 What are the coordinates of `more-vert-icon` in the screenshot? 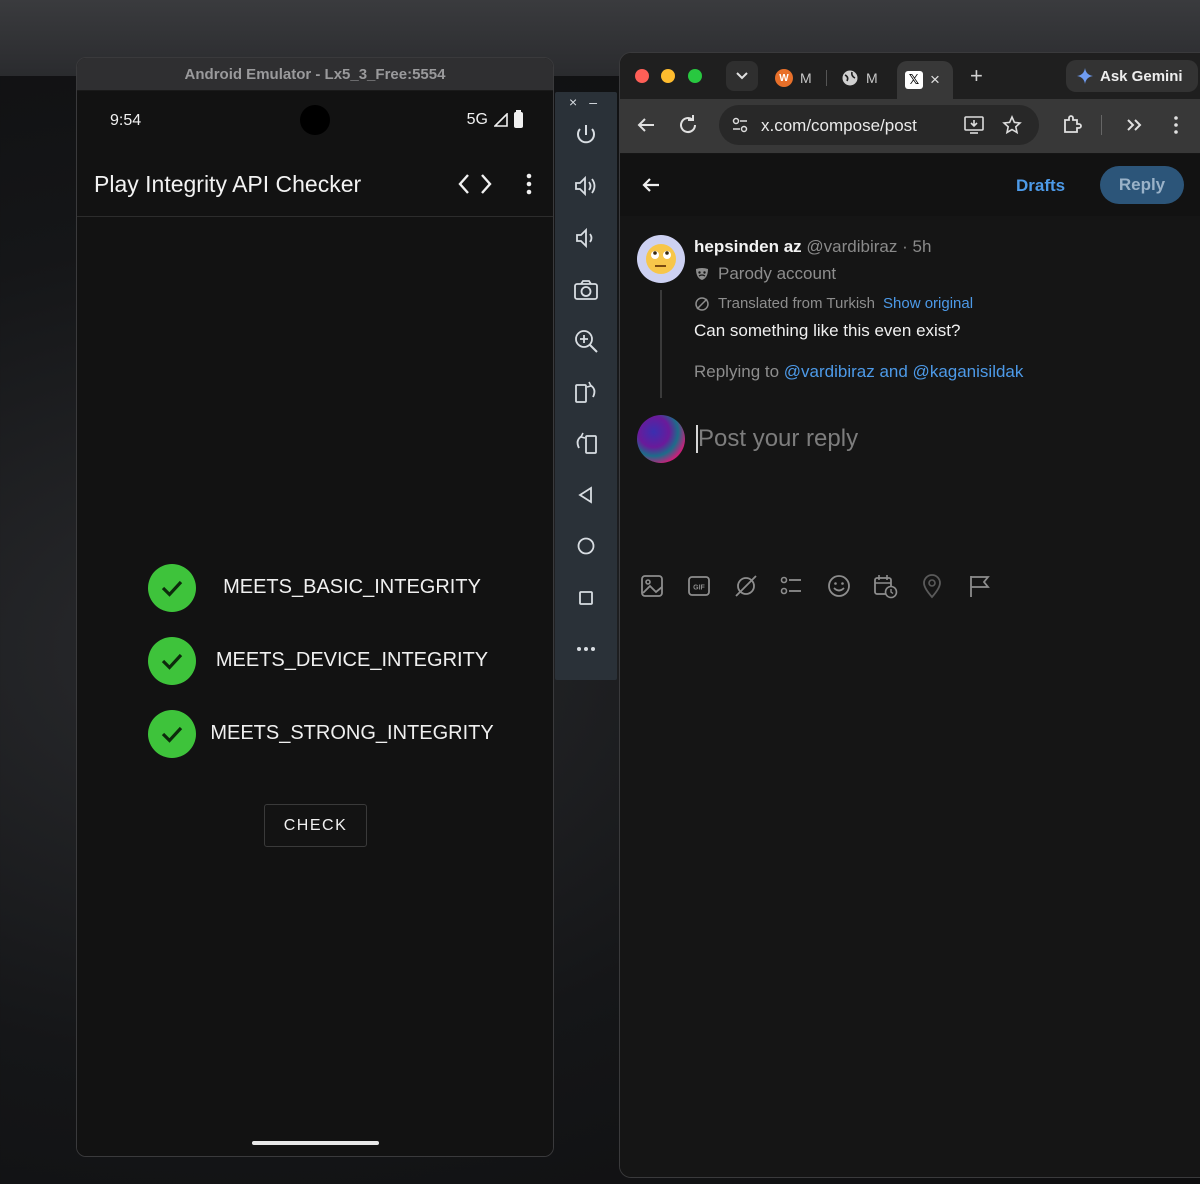 It's located at (529, 184).